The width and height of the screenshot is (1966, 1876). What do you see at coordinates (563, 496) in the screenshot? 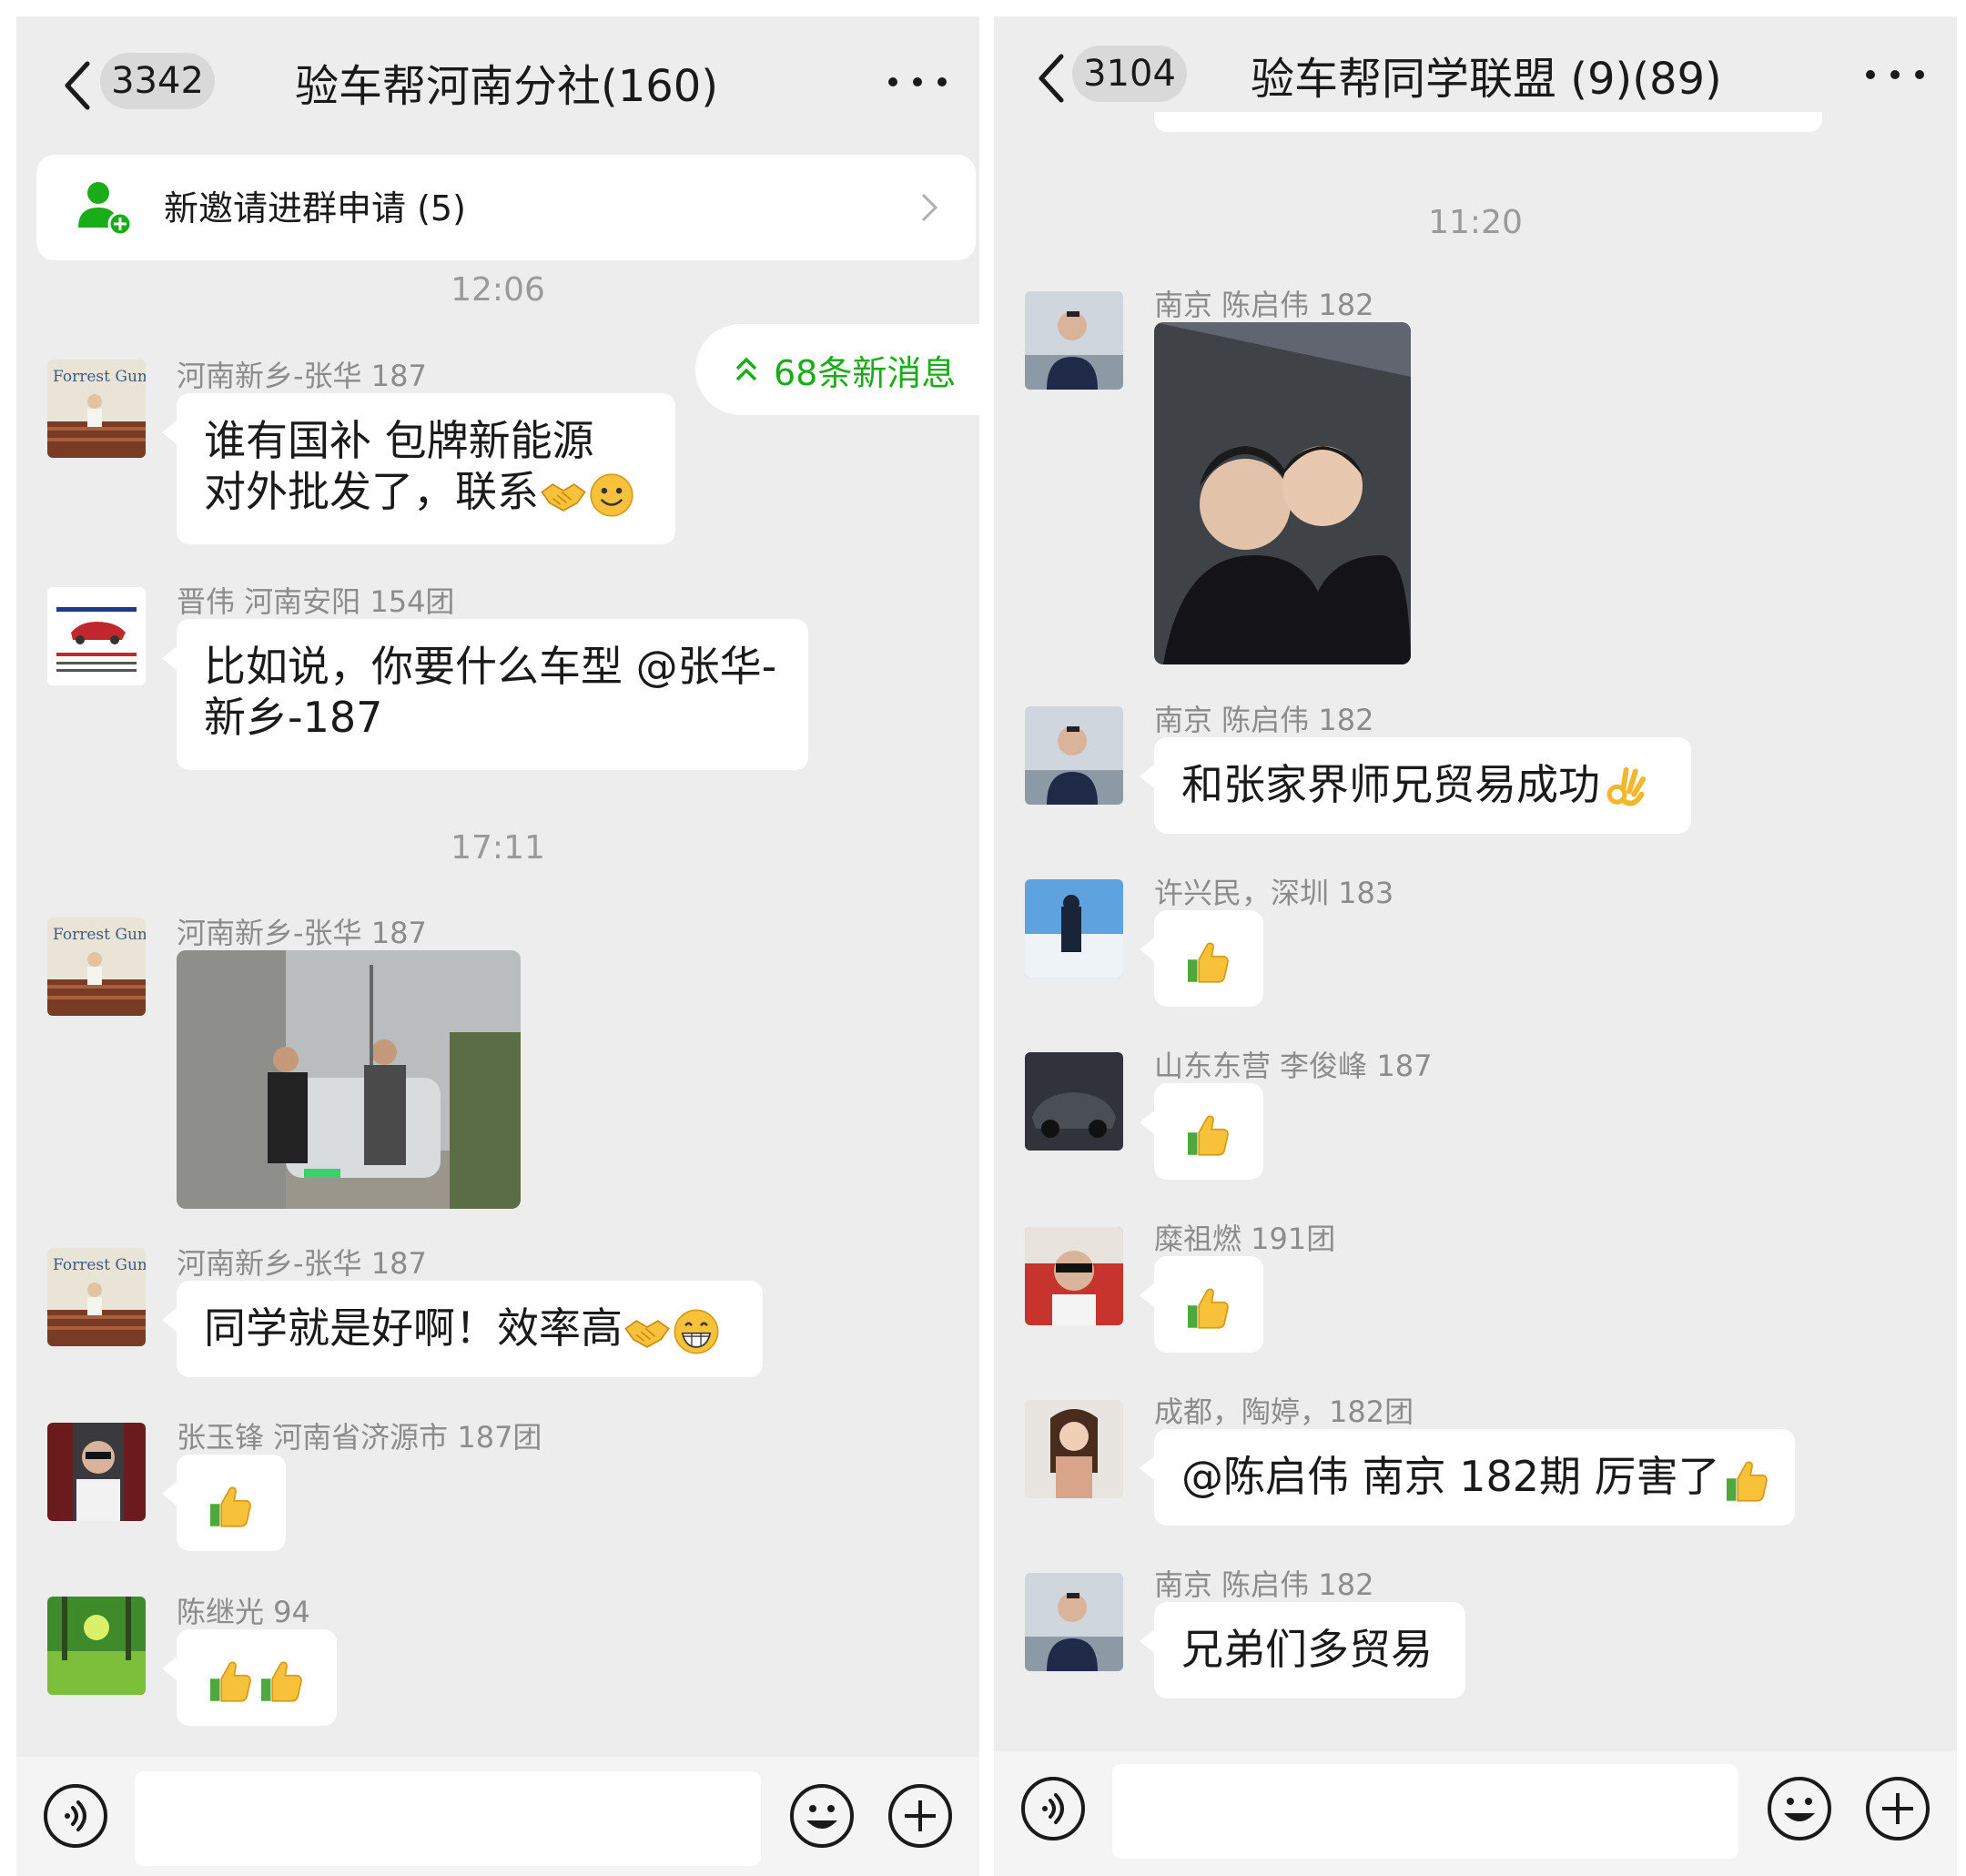
I see `handshake-emoji-icon` at bounding box center [563, 496].